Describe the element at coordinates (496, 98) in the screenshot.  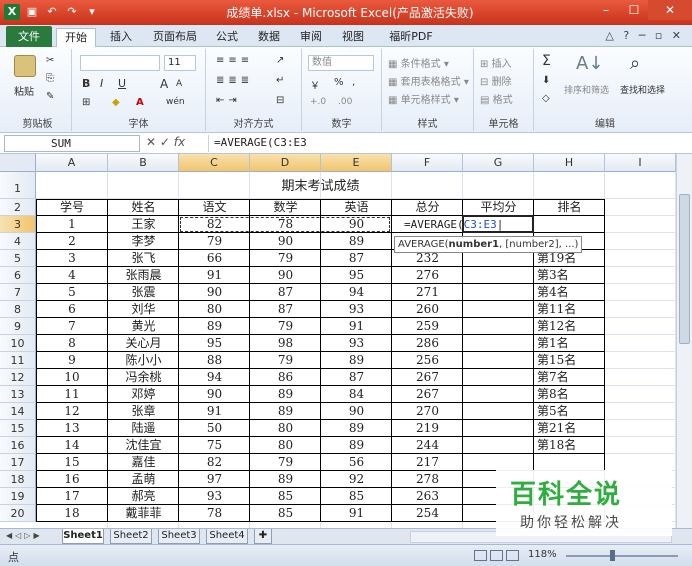
I see `format-cells-button: ▤ 格式` at that location.